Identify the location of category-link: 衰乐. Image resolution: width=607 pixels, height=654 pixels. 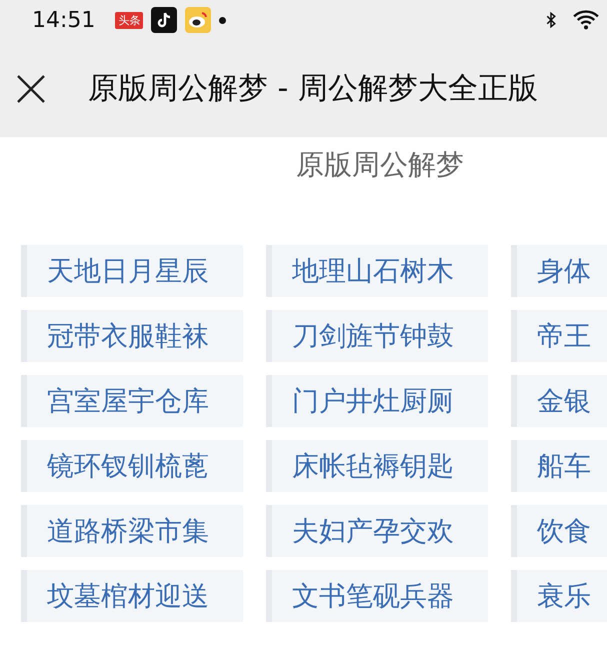
(559, 596).